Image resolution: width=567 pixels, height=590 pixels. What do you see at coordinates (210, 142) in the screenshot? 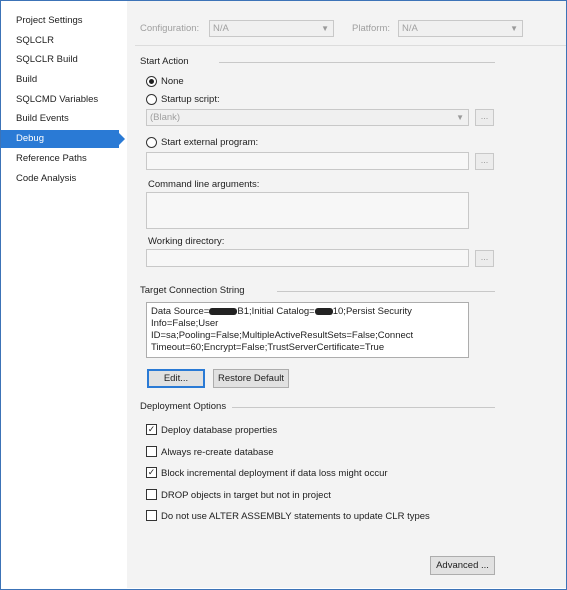
I see `external-program-label: Start external program:` at bounding box center [210, 142].